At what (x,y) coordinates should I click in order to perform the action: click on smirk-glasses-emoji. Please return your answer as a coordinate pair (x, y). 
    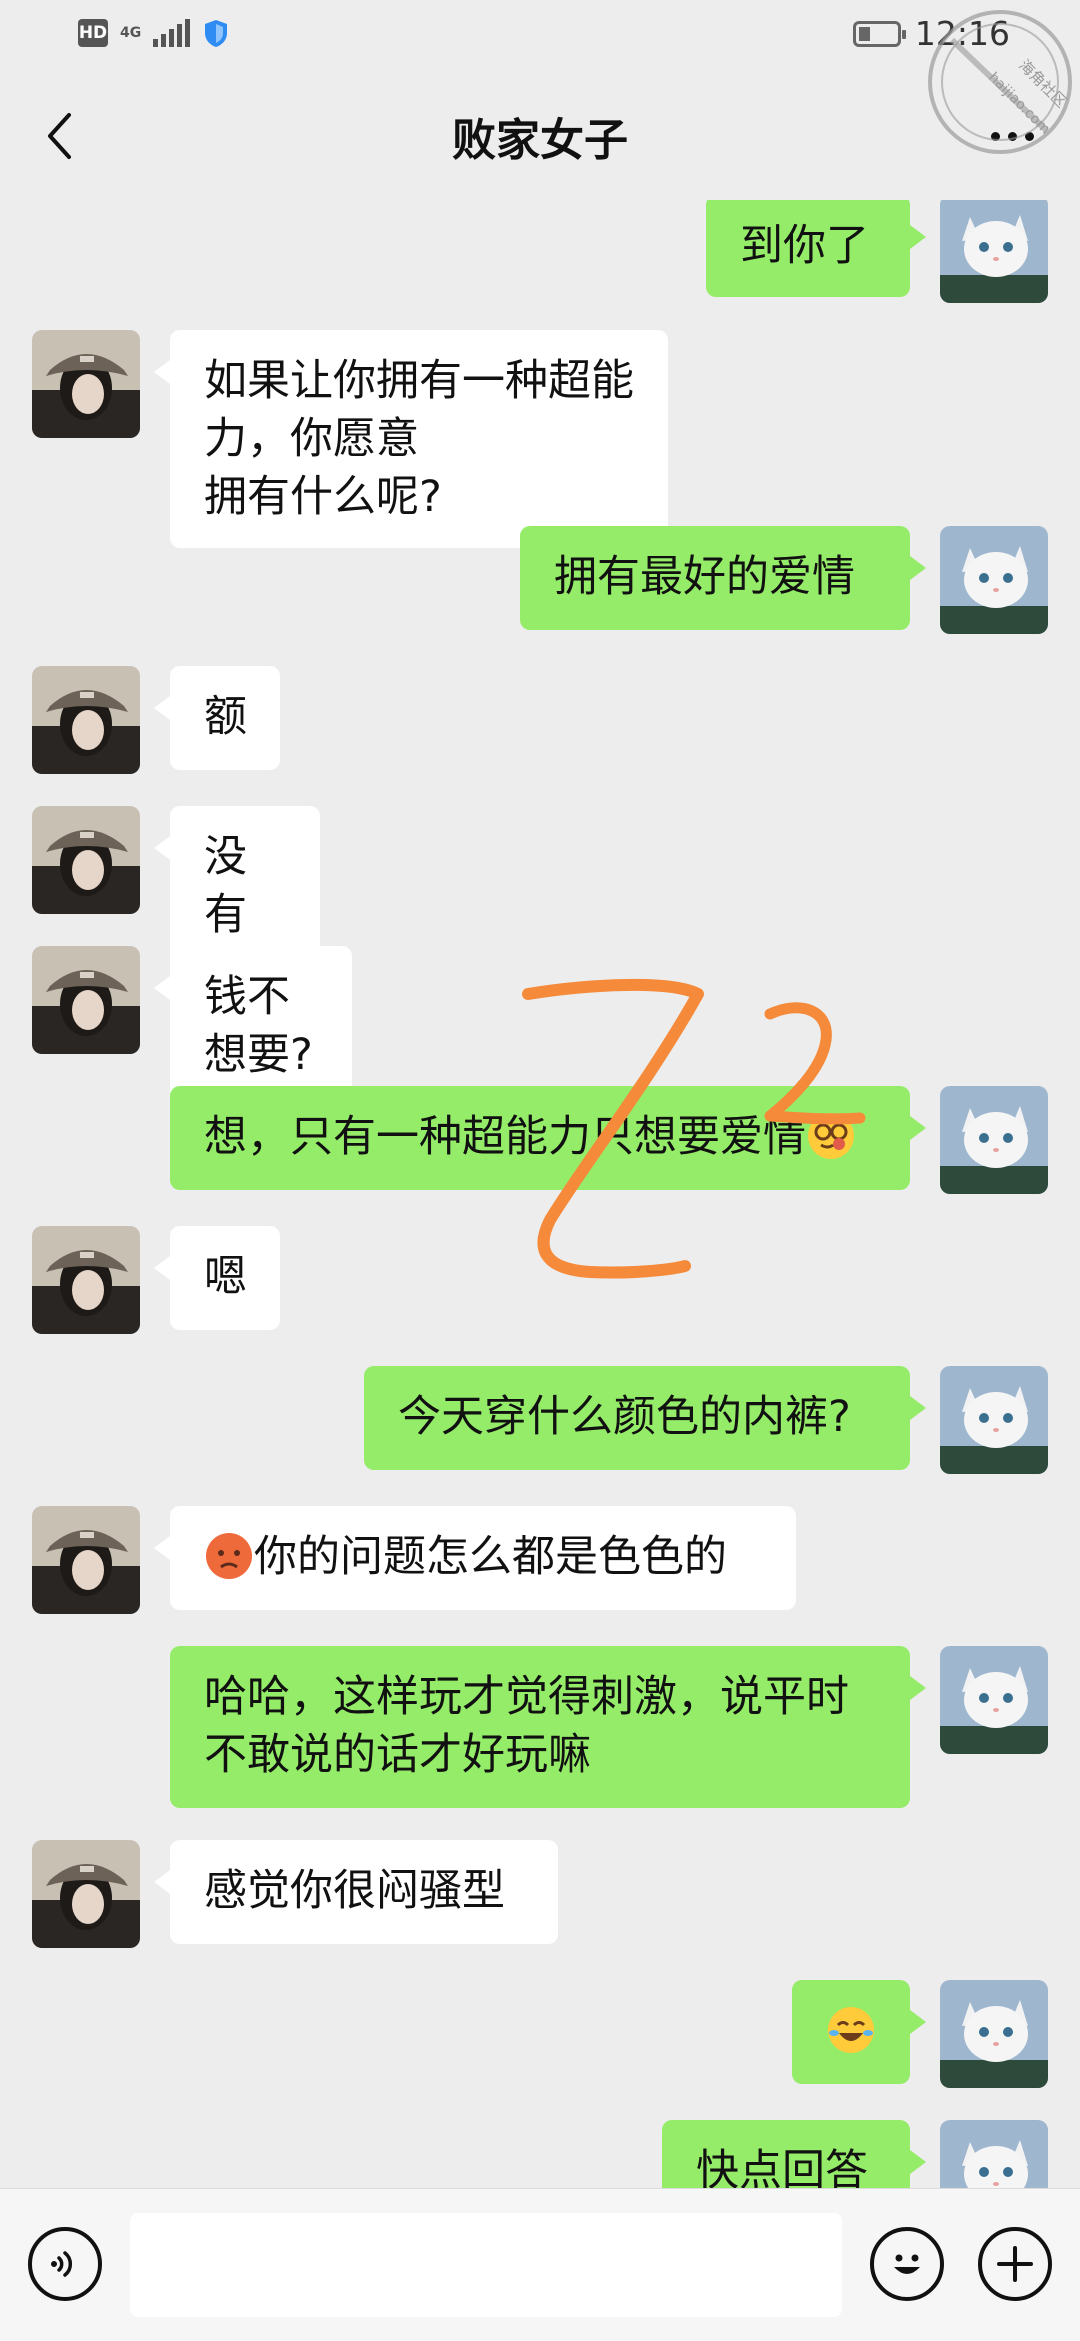
    Looking at the image, I should click on (831, 1136).